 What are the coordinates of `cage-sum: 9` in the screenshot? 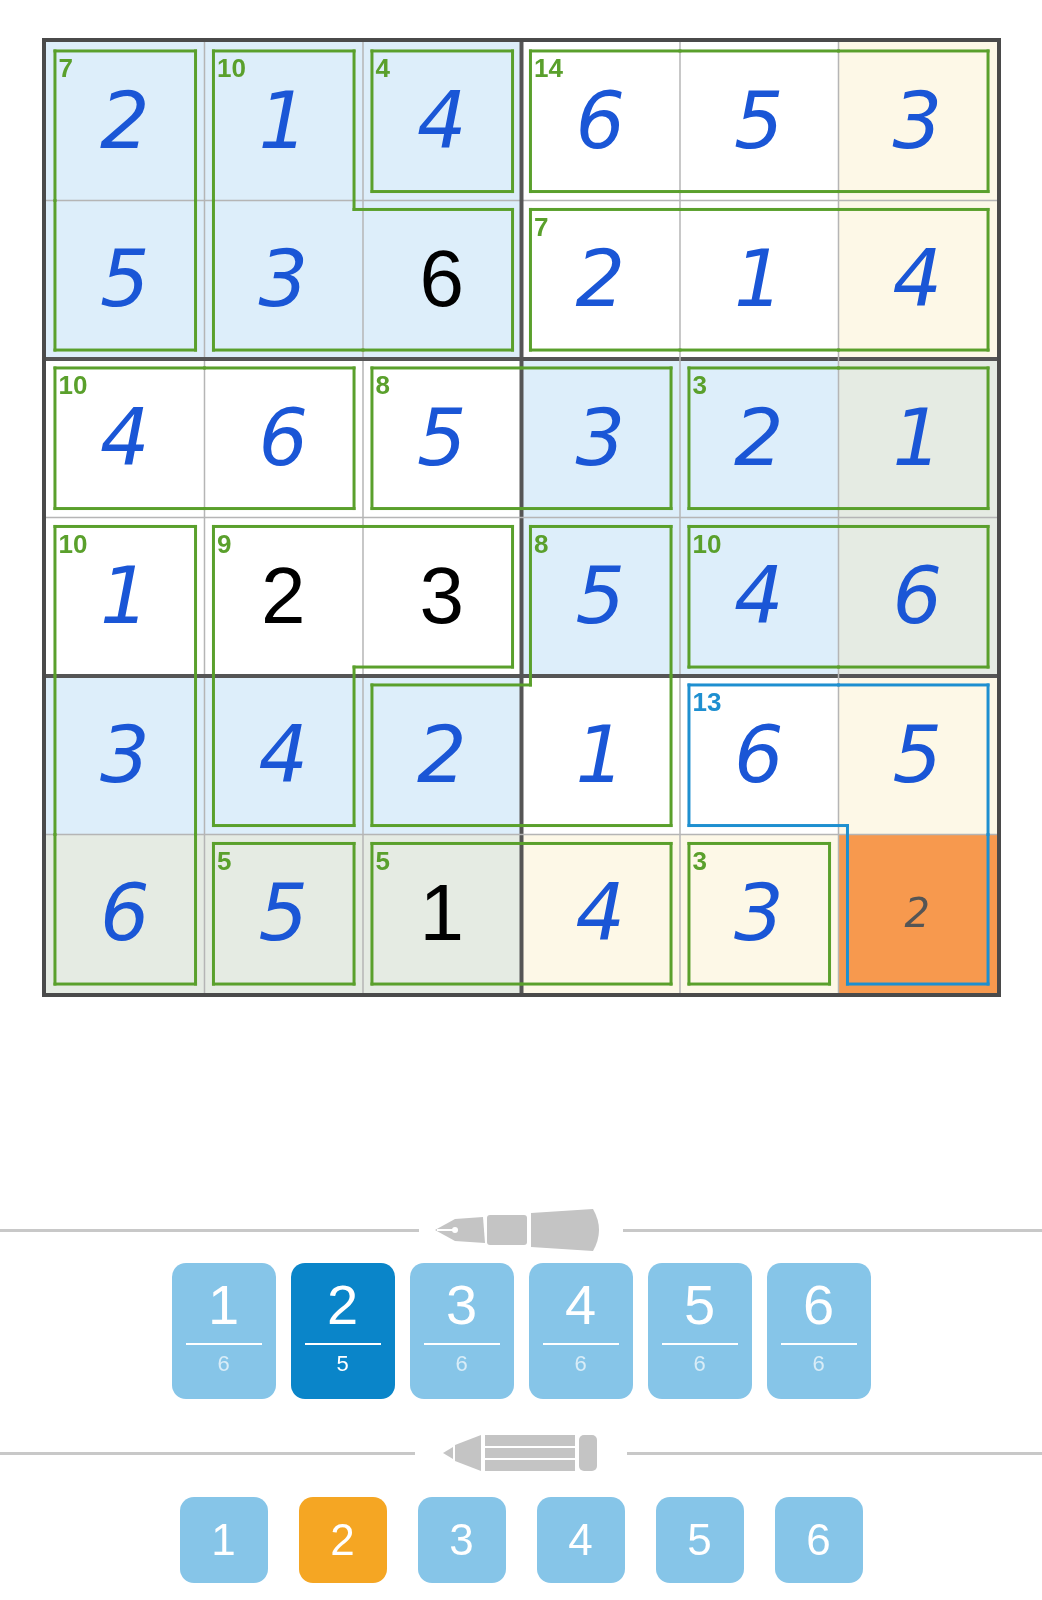 It's located at (224, 543).